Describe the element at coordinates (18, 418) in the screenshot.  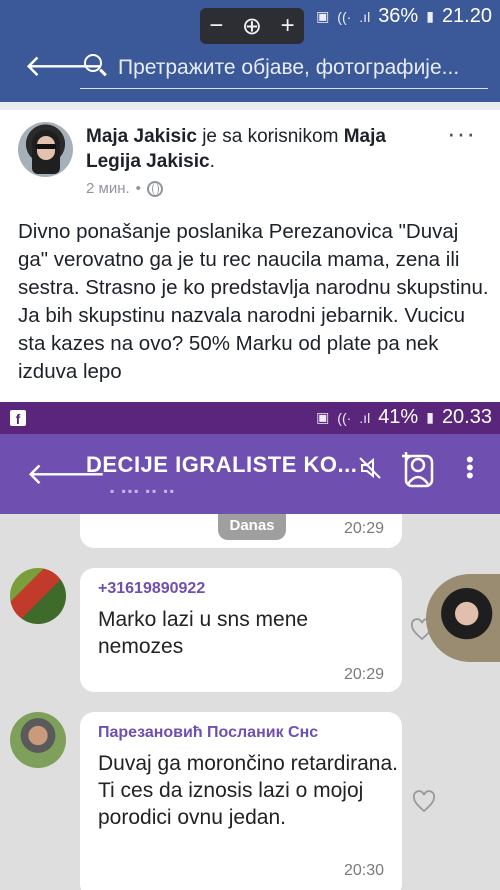
I see `facebook-notification-icon: f` at that location.